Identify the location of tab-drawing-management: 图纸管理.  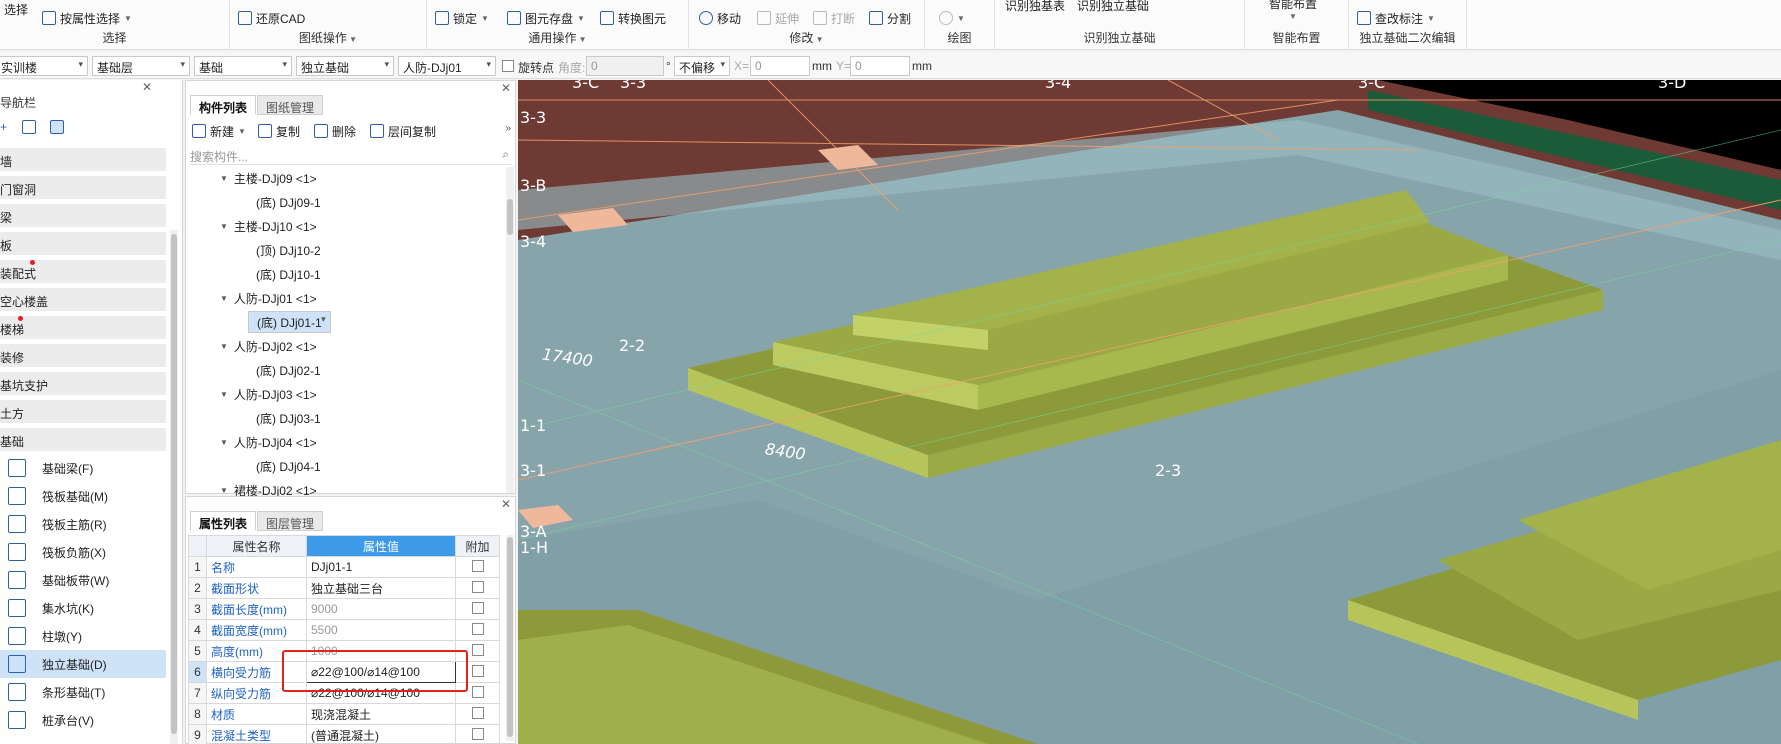
(290, 105).